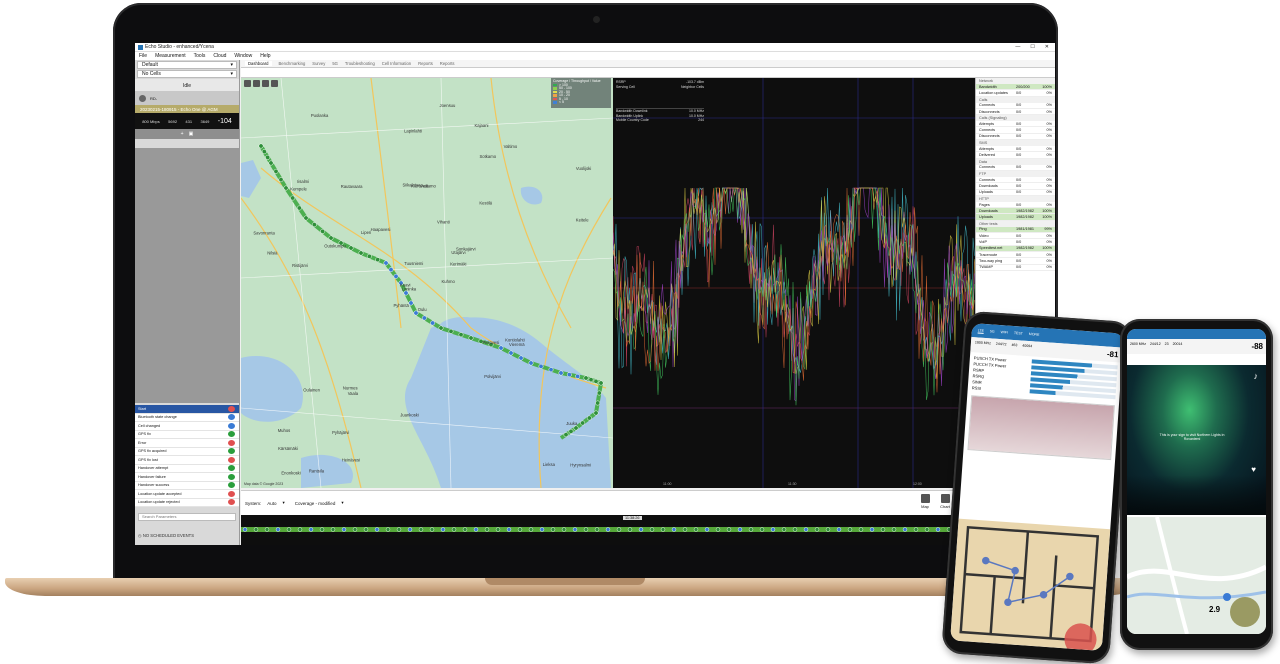 Image resolution: width=1280 pixels, height=664 pixels. What do you see at coordinates (1015, 155) in the screenshot?
I see `stats-row: Delivered 0/0 0%` at bounding box center [1015, 155].